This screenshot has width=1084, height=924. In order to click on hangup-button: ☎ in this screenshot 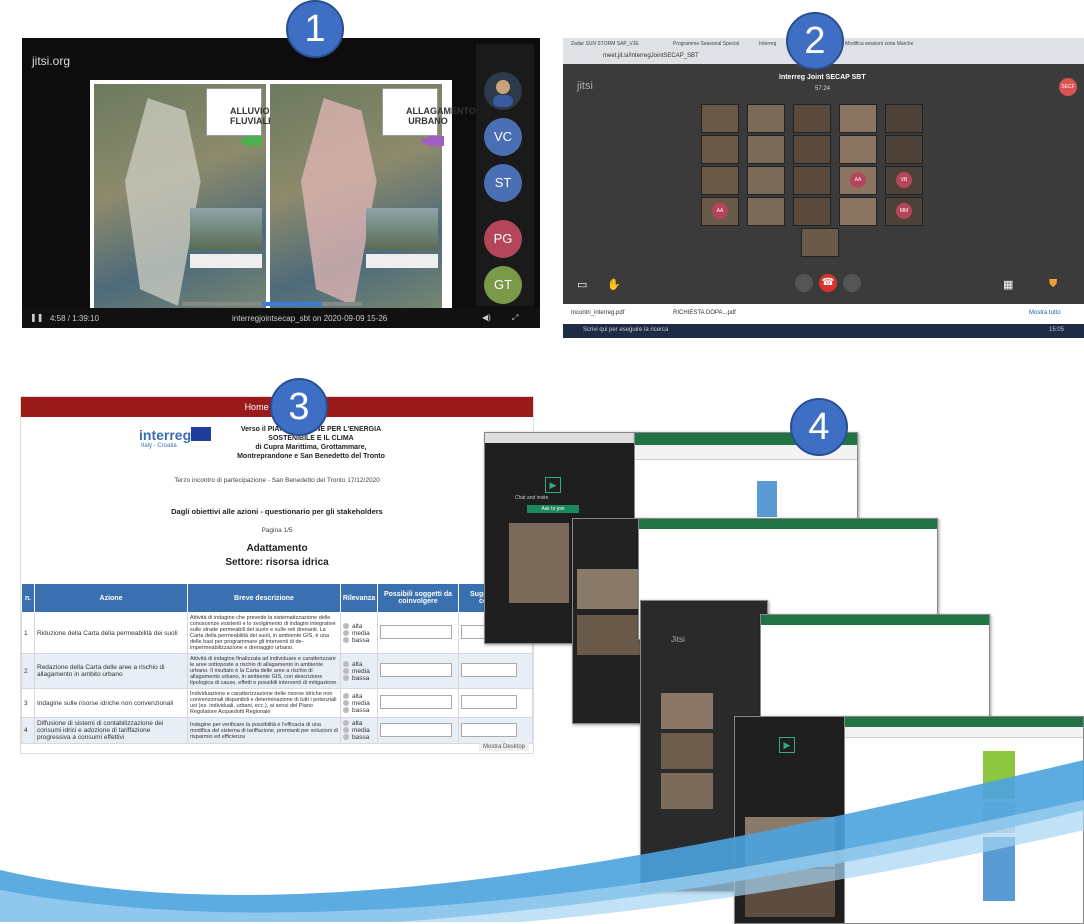, I will do `click(828, 283)`.